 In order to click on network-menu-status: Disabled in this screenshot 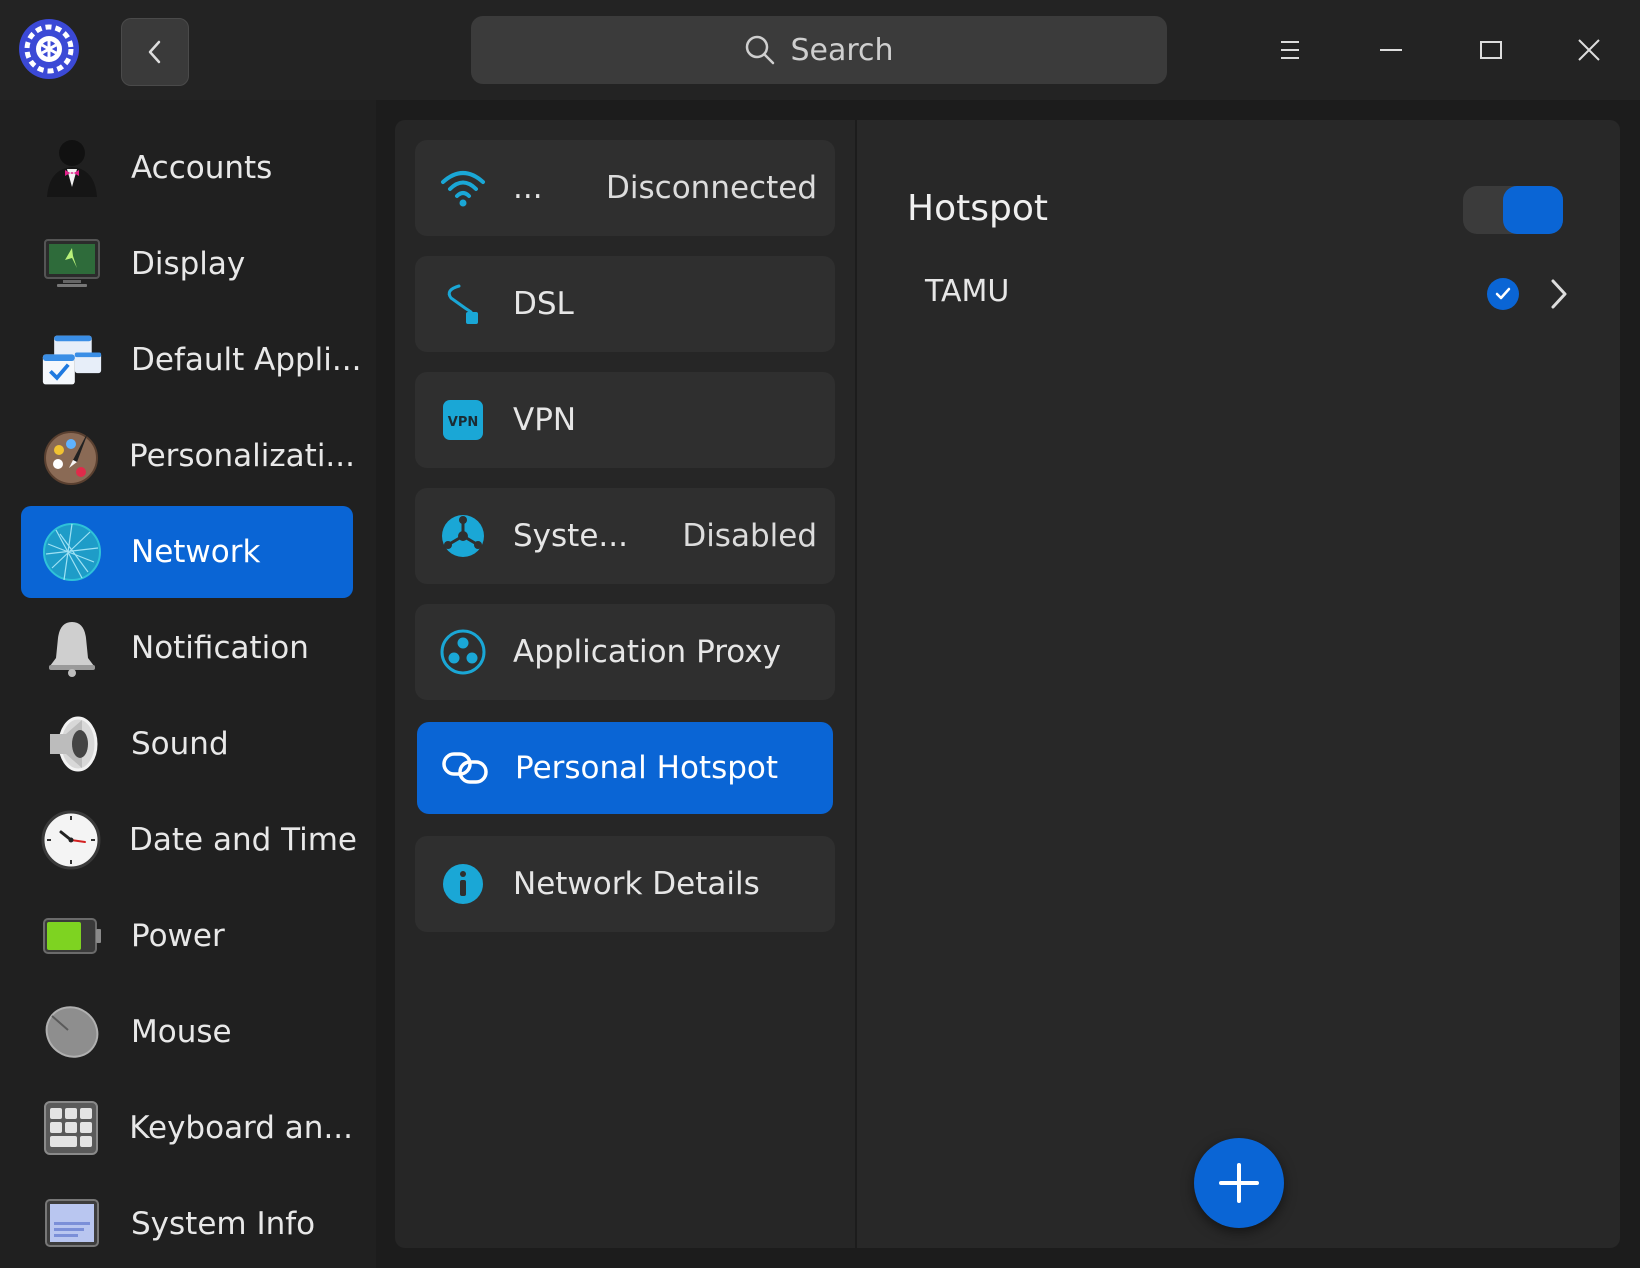, I will do `click(749, 536)`.